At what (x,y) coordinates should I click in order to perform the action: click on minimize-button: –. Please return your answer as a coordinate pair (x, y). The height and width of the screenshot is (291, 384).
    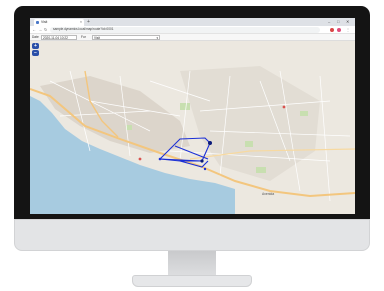
    Looking at the image, I should click on (329, 22).